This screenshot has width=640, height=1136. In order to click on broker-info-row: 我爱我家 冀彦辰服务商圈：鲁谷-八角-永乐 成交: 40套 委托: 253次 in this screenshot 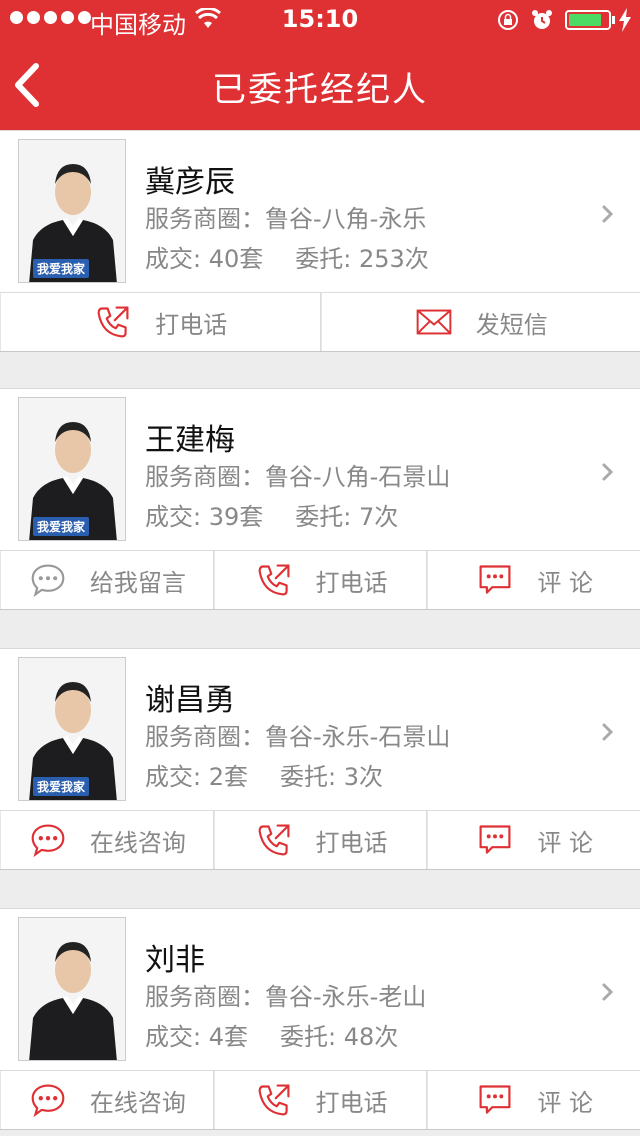, I will do `click(320, 212)`.